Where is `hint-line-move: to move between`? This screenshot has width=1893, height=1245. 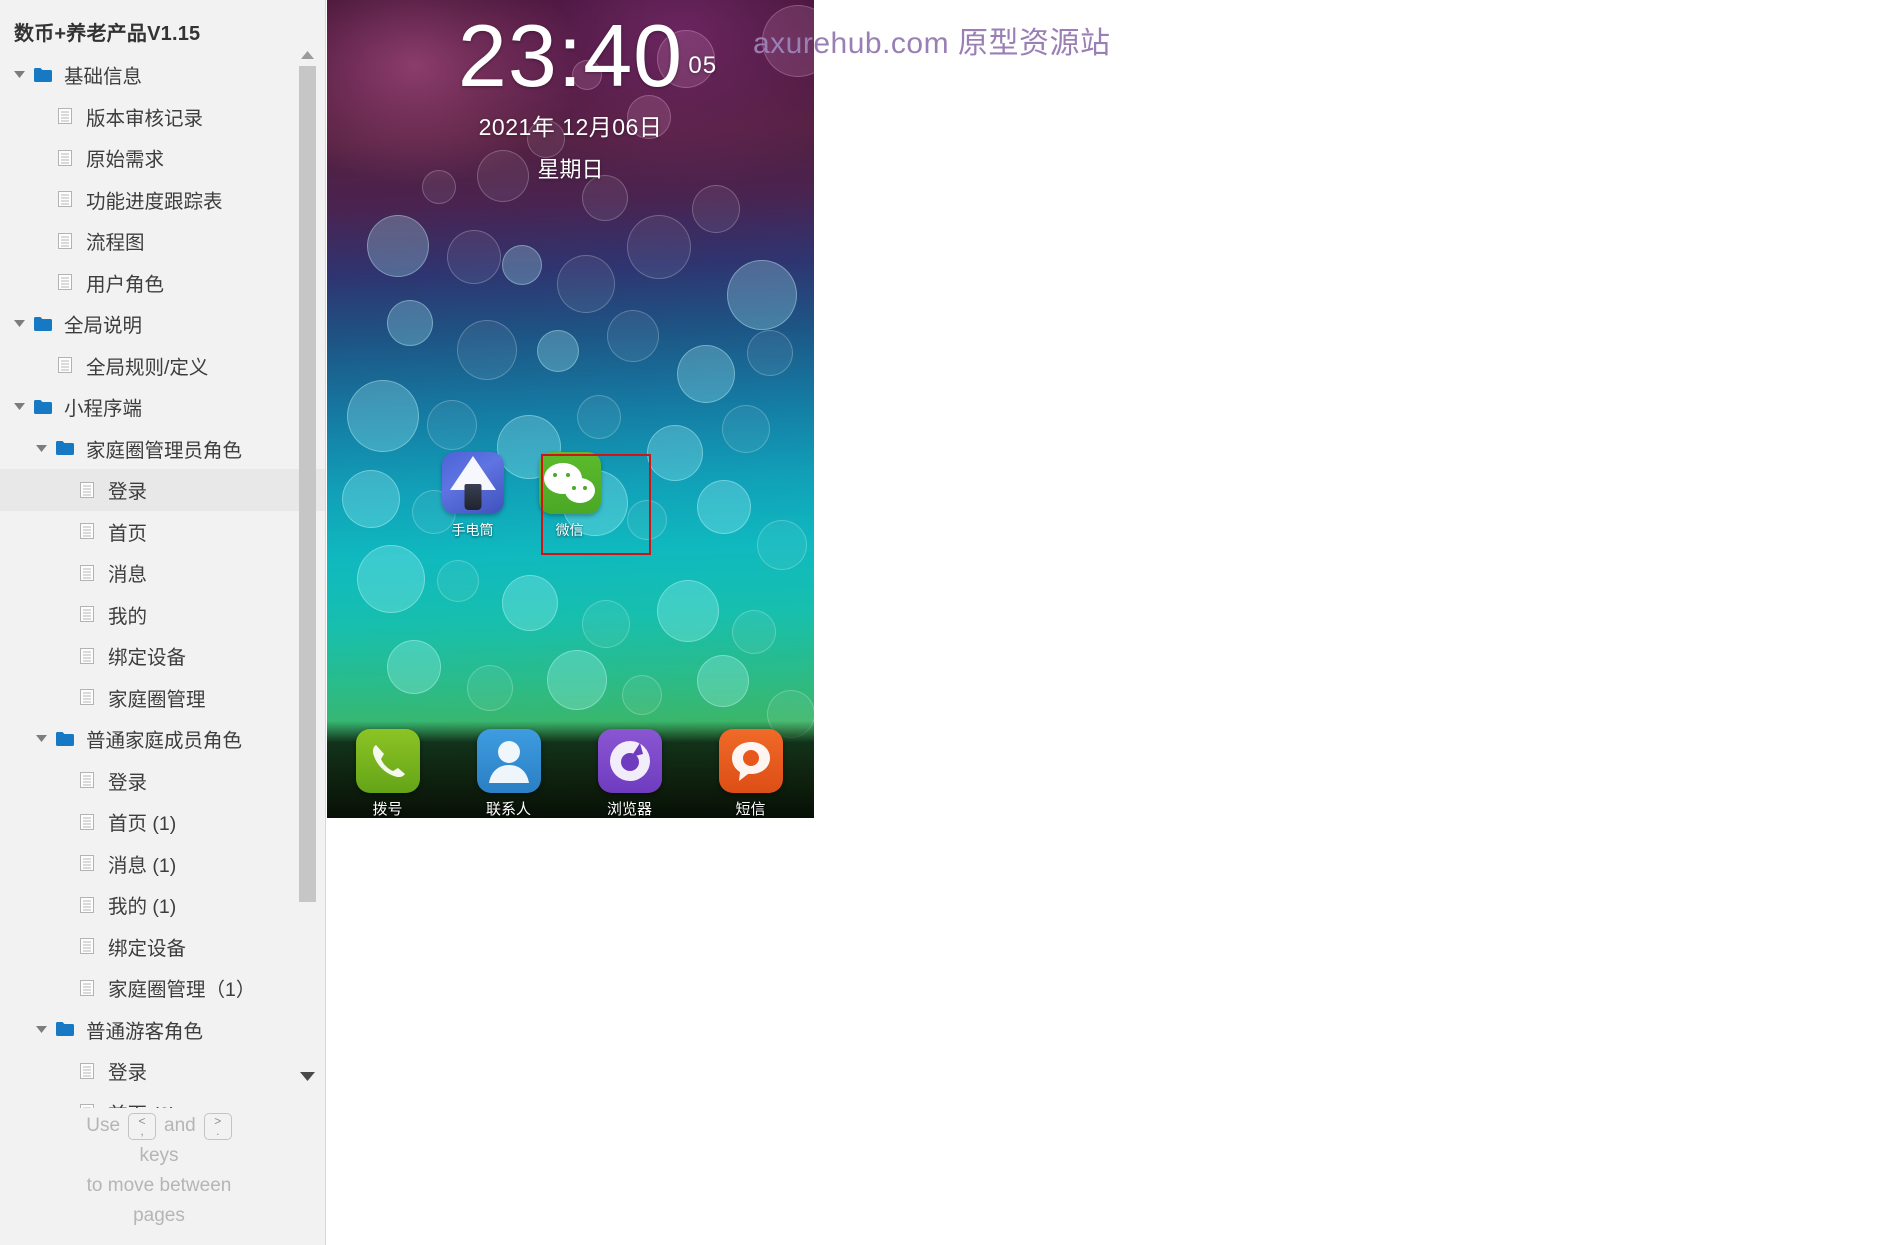
hint-line-move: to move between is located at coordinates (159, 1185).